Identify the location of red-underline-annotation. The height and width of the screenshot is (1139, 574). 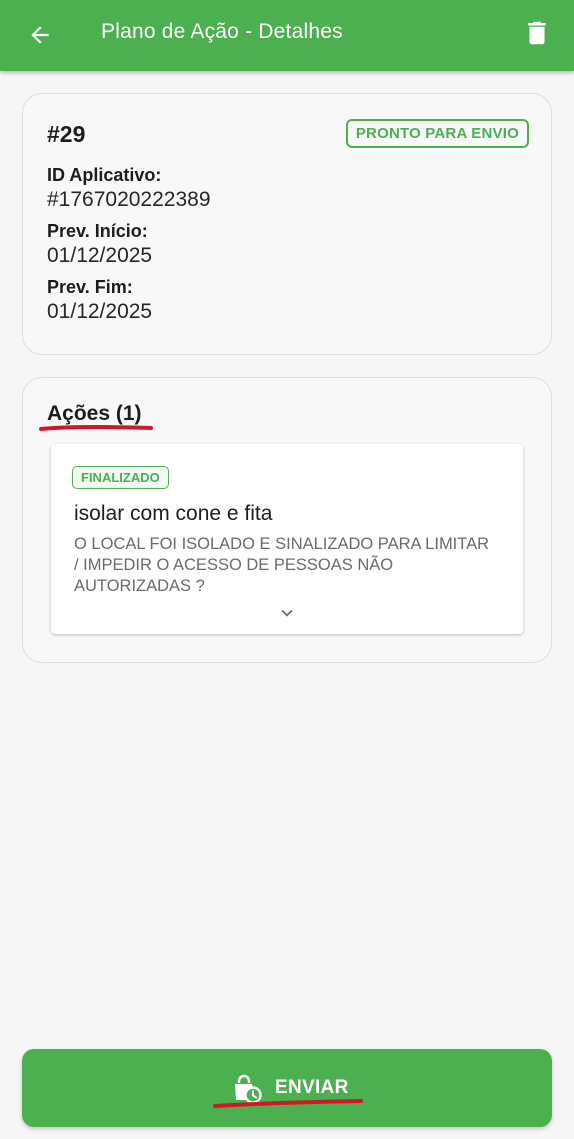
(96, 428).